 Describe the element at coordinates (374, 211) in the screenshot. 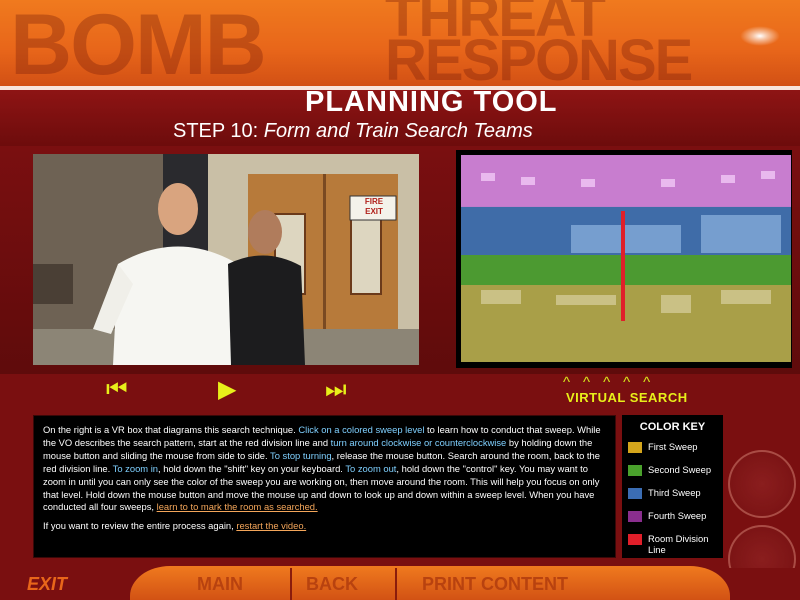

I see `fire-exit-line2: EXIT` at that location.